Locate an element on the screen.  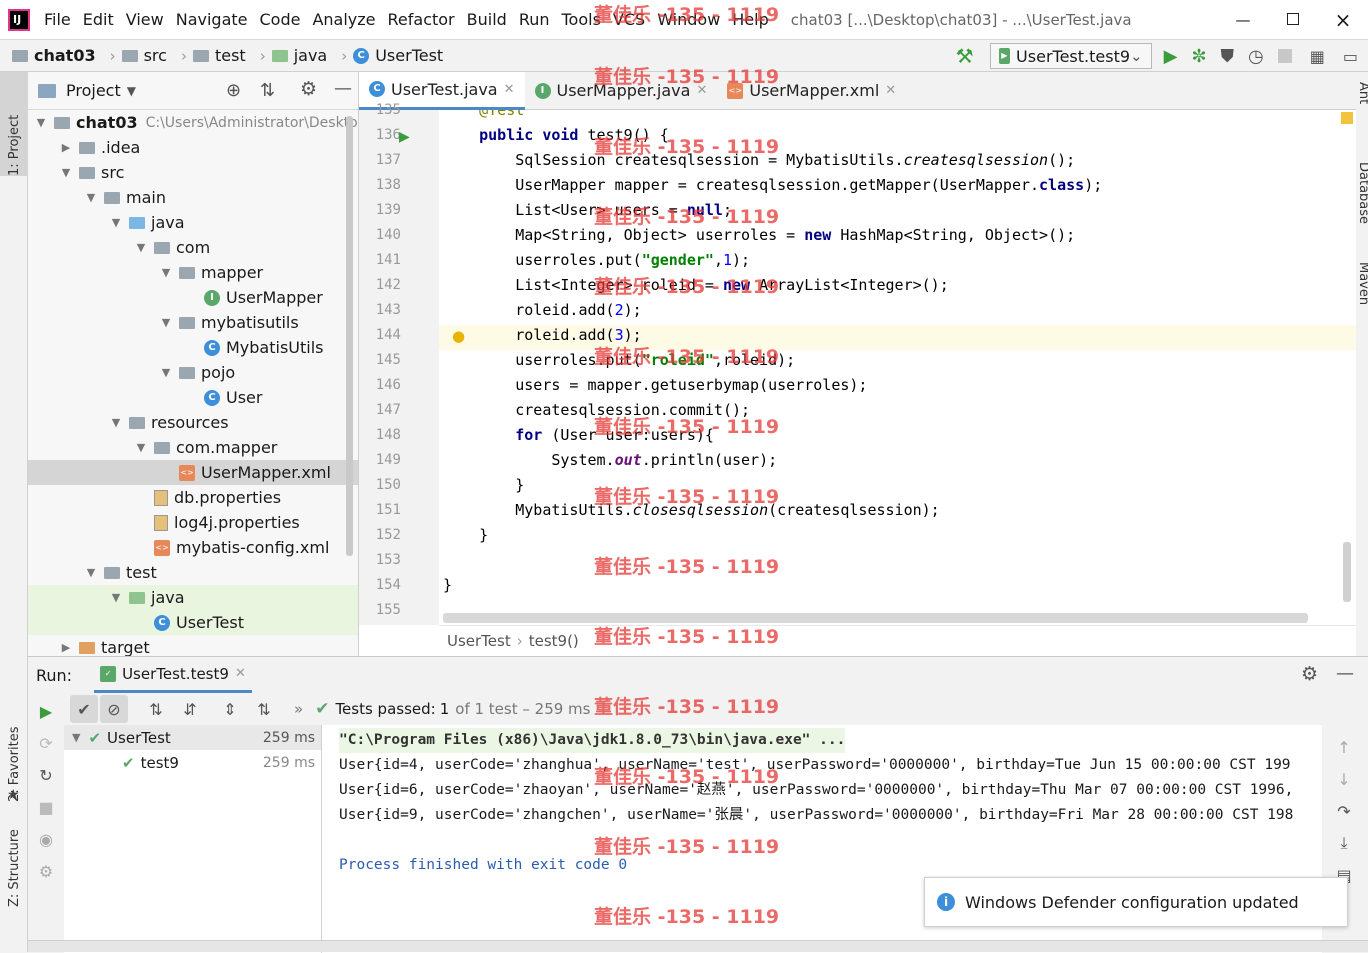
structure-tool-tab: Z: Structure is located at coordinates (14, 867).